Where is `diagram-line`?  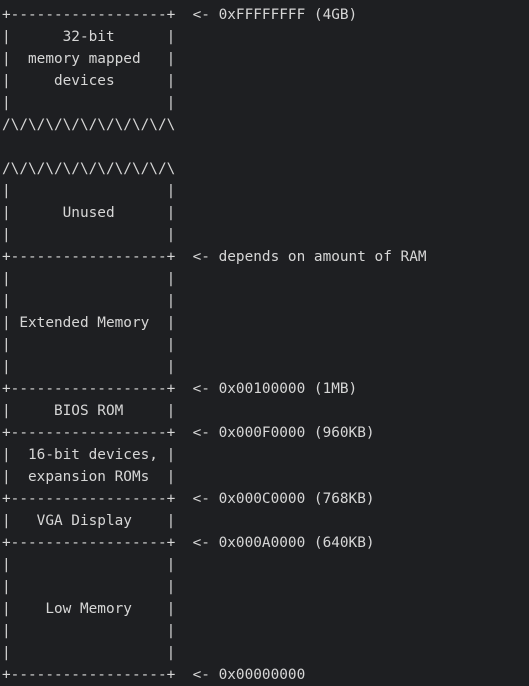 diagram-line is located at coordinates (264, 147).